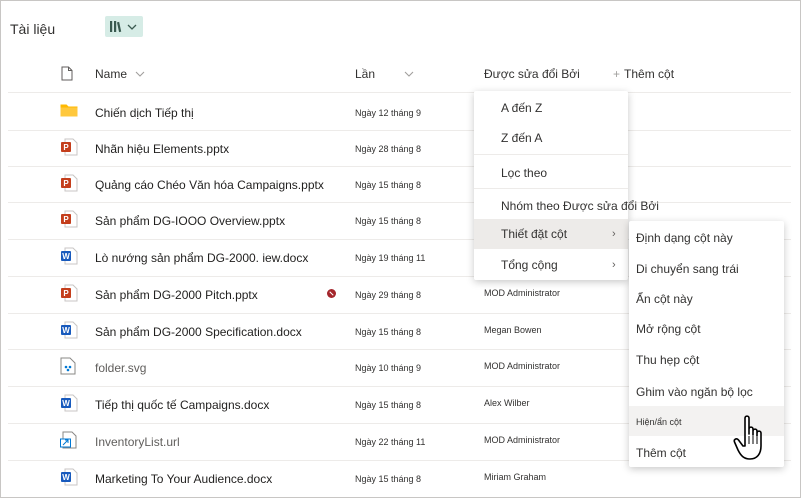 The width and height of the screenshot is (801, 498). I want to click on column-header-modified-by-label: Được sửa đổi Bởi, so click(532, 74).